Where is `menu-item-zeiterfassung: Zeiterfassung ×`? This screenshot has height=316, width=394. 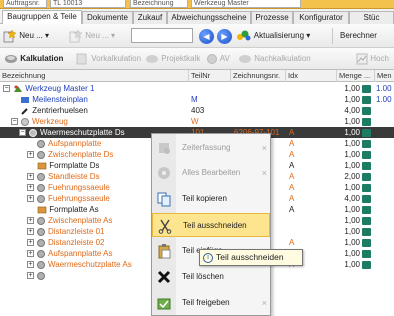
menu-item-zeiterfassung: Zeiterfassung × is located at coordinates (211, 148).